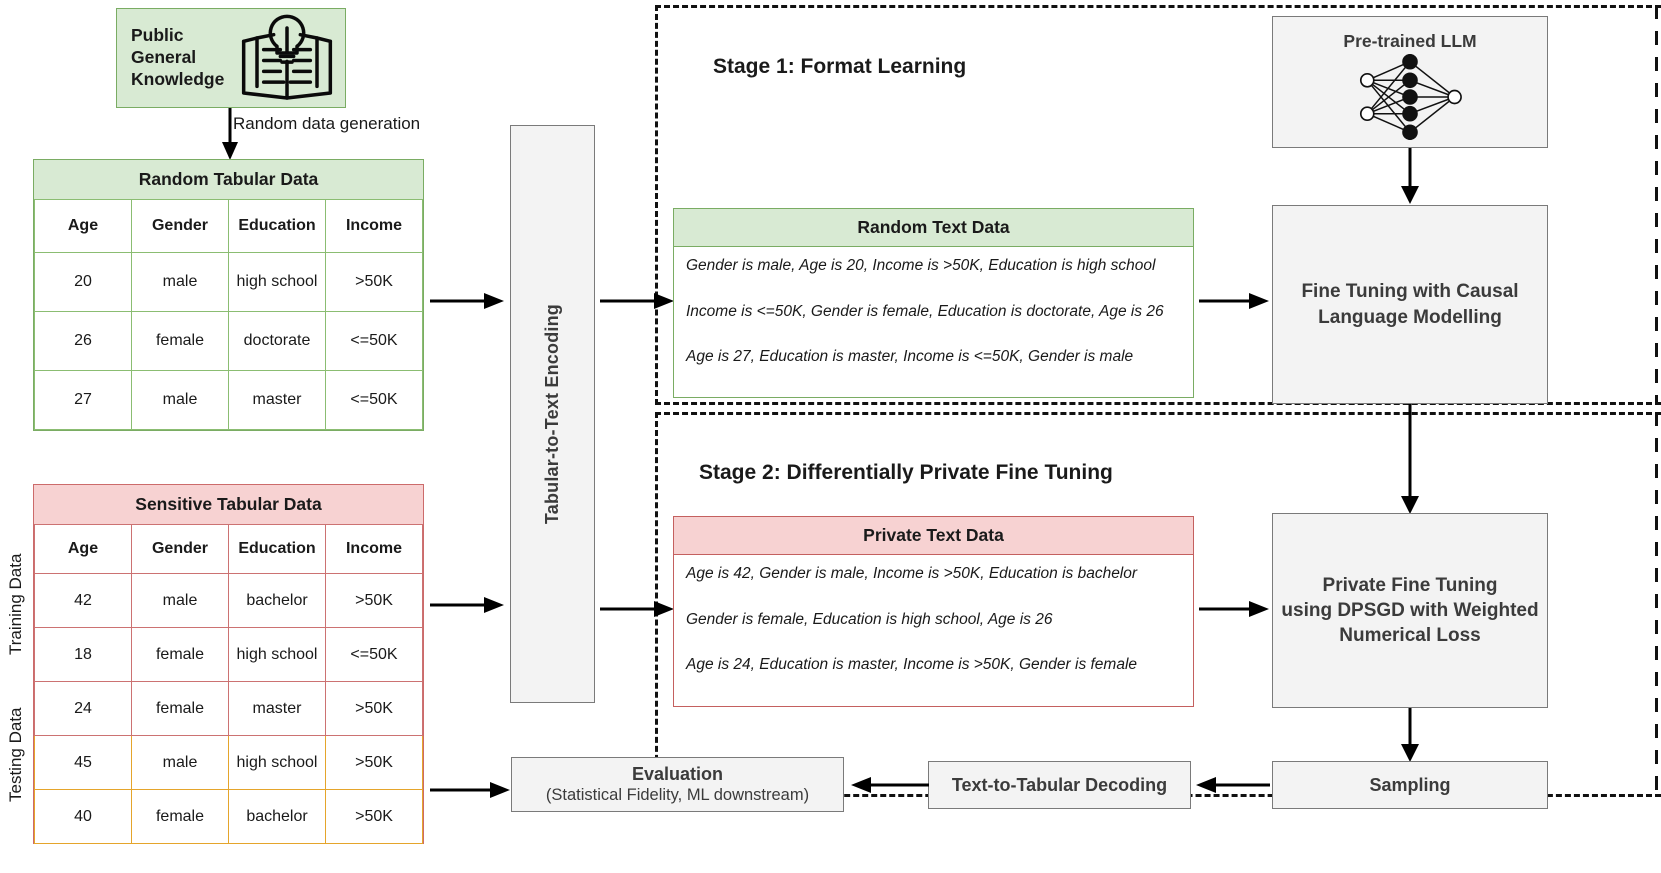  I want to click on sampling-box: Sampling, so click(1410, 785).